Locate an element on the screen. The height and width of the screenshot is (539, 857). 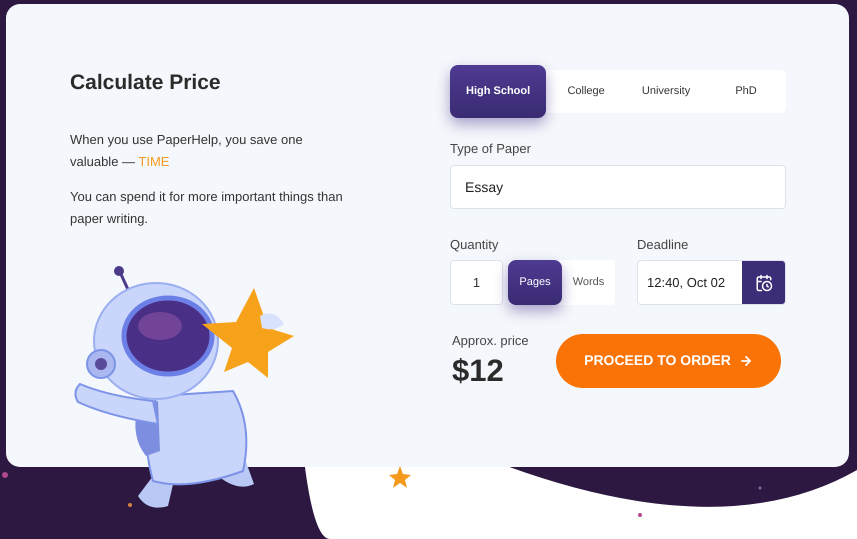
deadline-value: 12:40, Oct 02 is located at coordinates (686, 283).